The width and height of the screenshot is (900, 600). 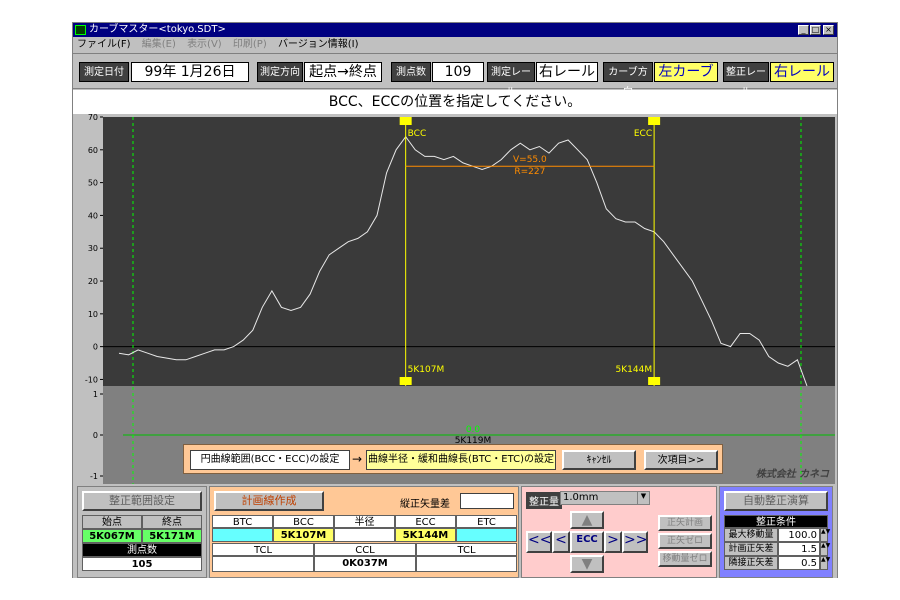 I want to click on auto-conditions-title: 整正条件, so click(x=776, y=521).